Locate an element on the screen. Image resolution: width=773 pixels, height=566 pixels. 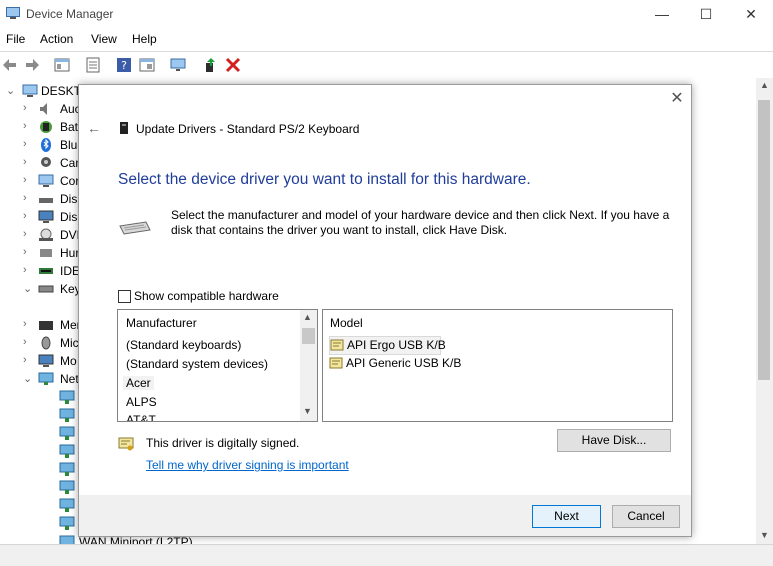
menu-bar: File Action View Help is located at coordinates (386, 39).